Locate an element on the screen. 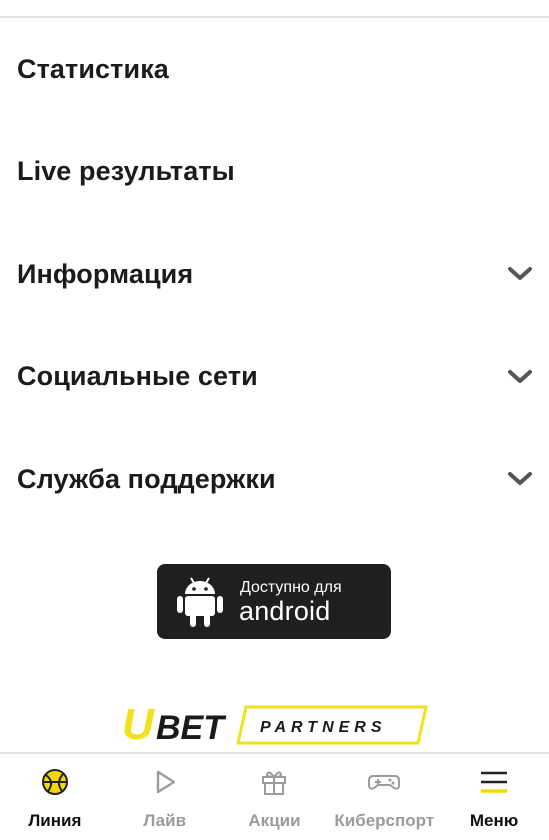  tab-label: Линия is located at coordinates (55, 820).